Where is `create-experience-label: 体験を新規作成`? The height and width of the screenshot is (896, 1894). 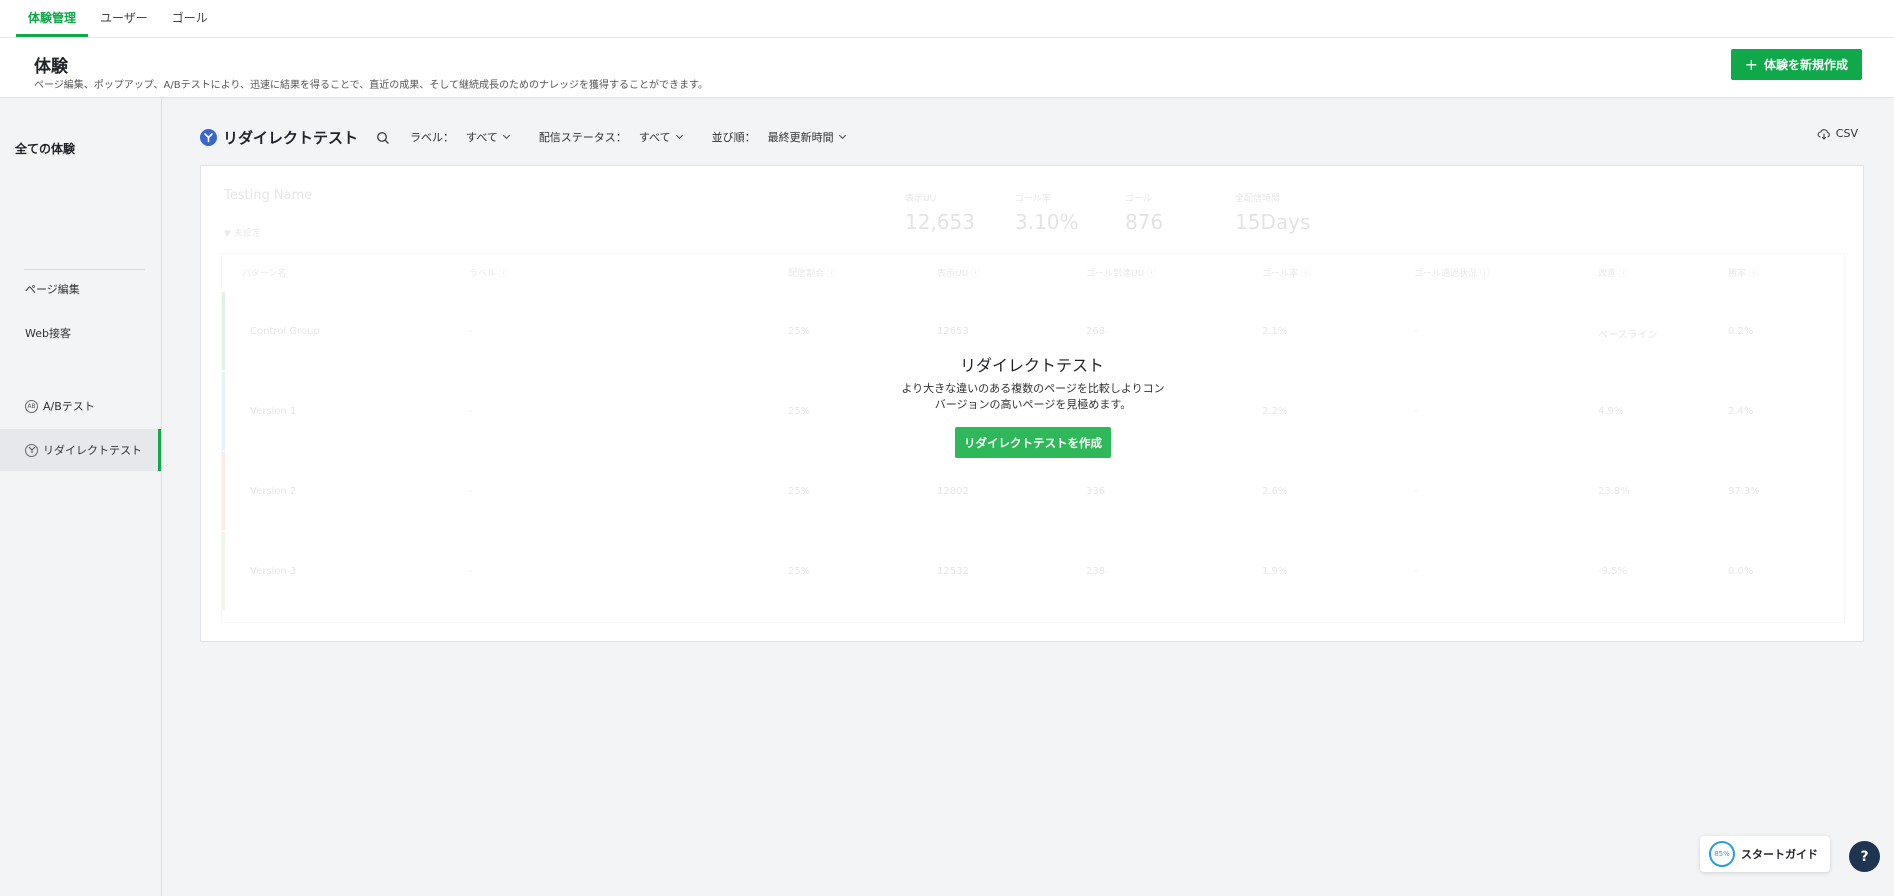 create-experience-label: 体験を新規作成 is located at coordinates (1805, 65).